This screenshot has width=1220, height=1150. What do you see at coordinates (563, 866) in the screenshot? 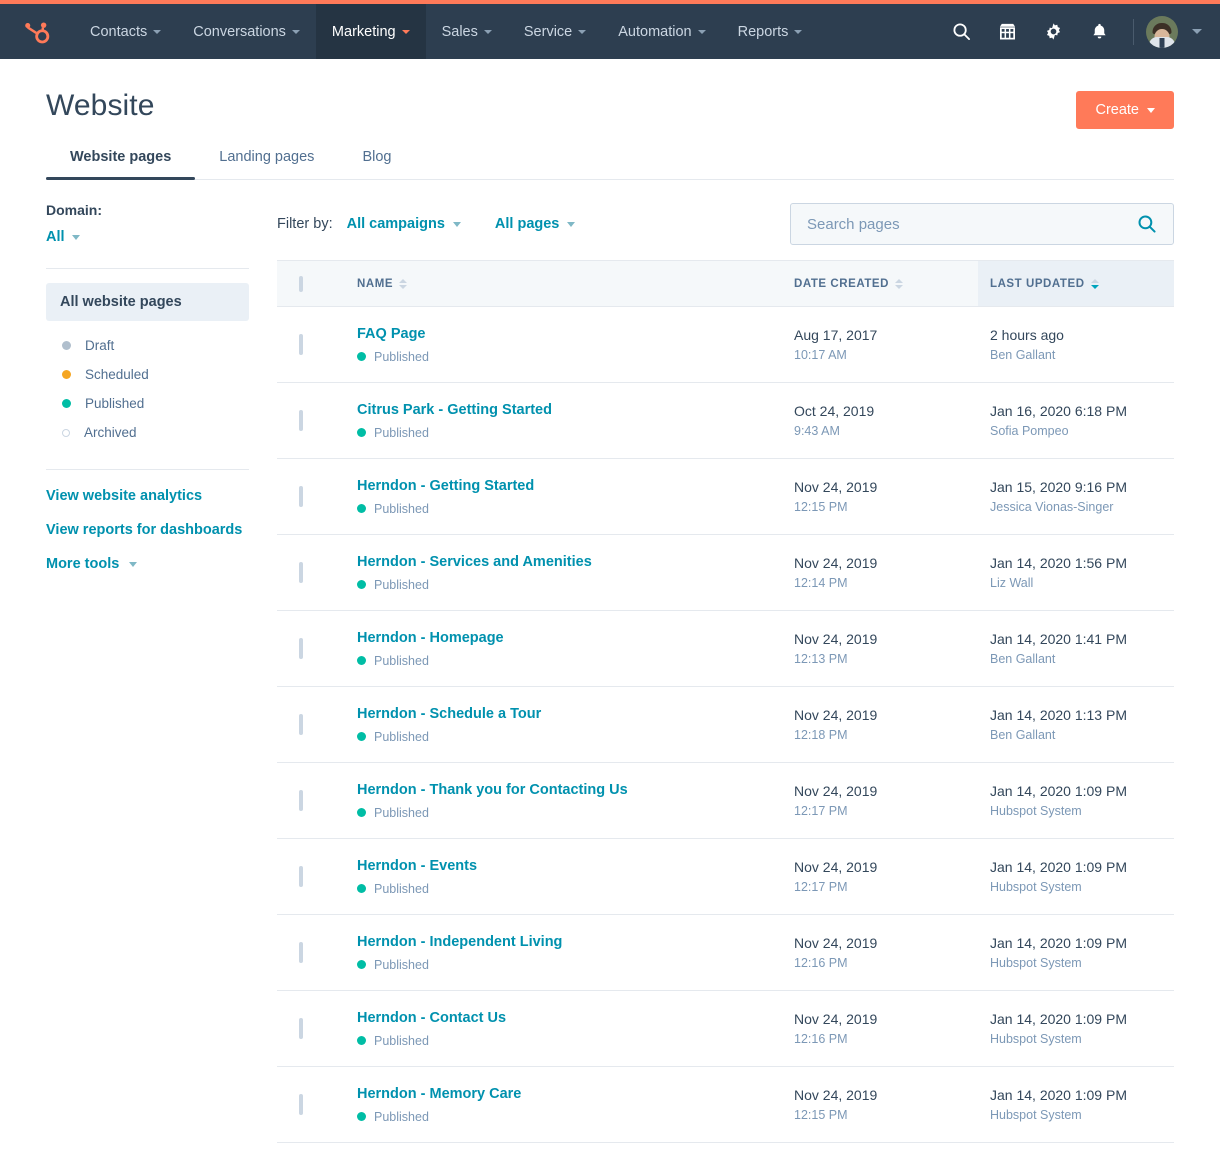
I see `page-title-link: Herndon - Events` at bounding box center [563, 866].